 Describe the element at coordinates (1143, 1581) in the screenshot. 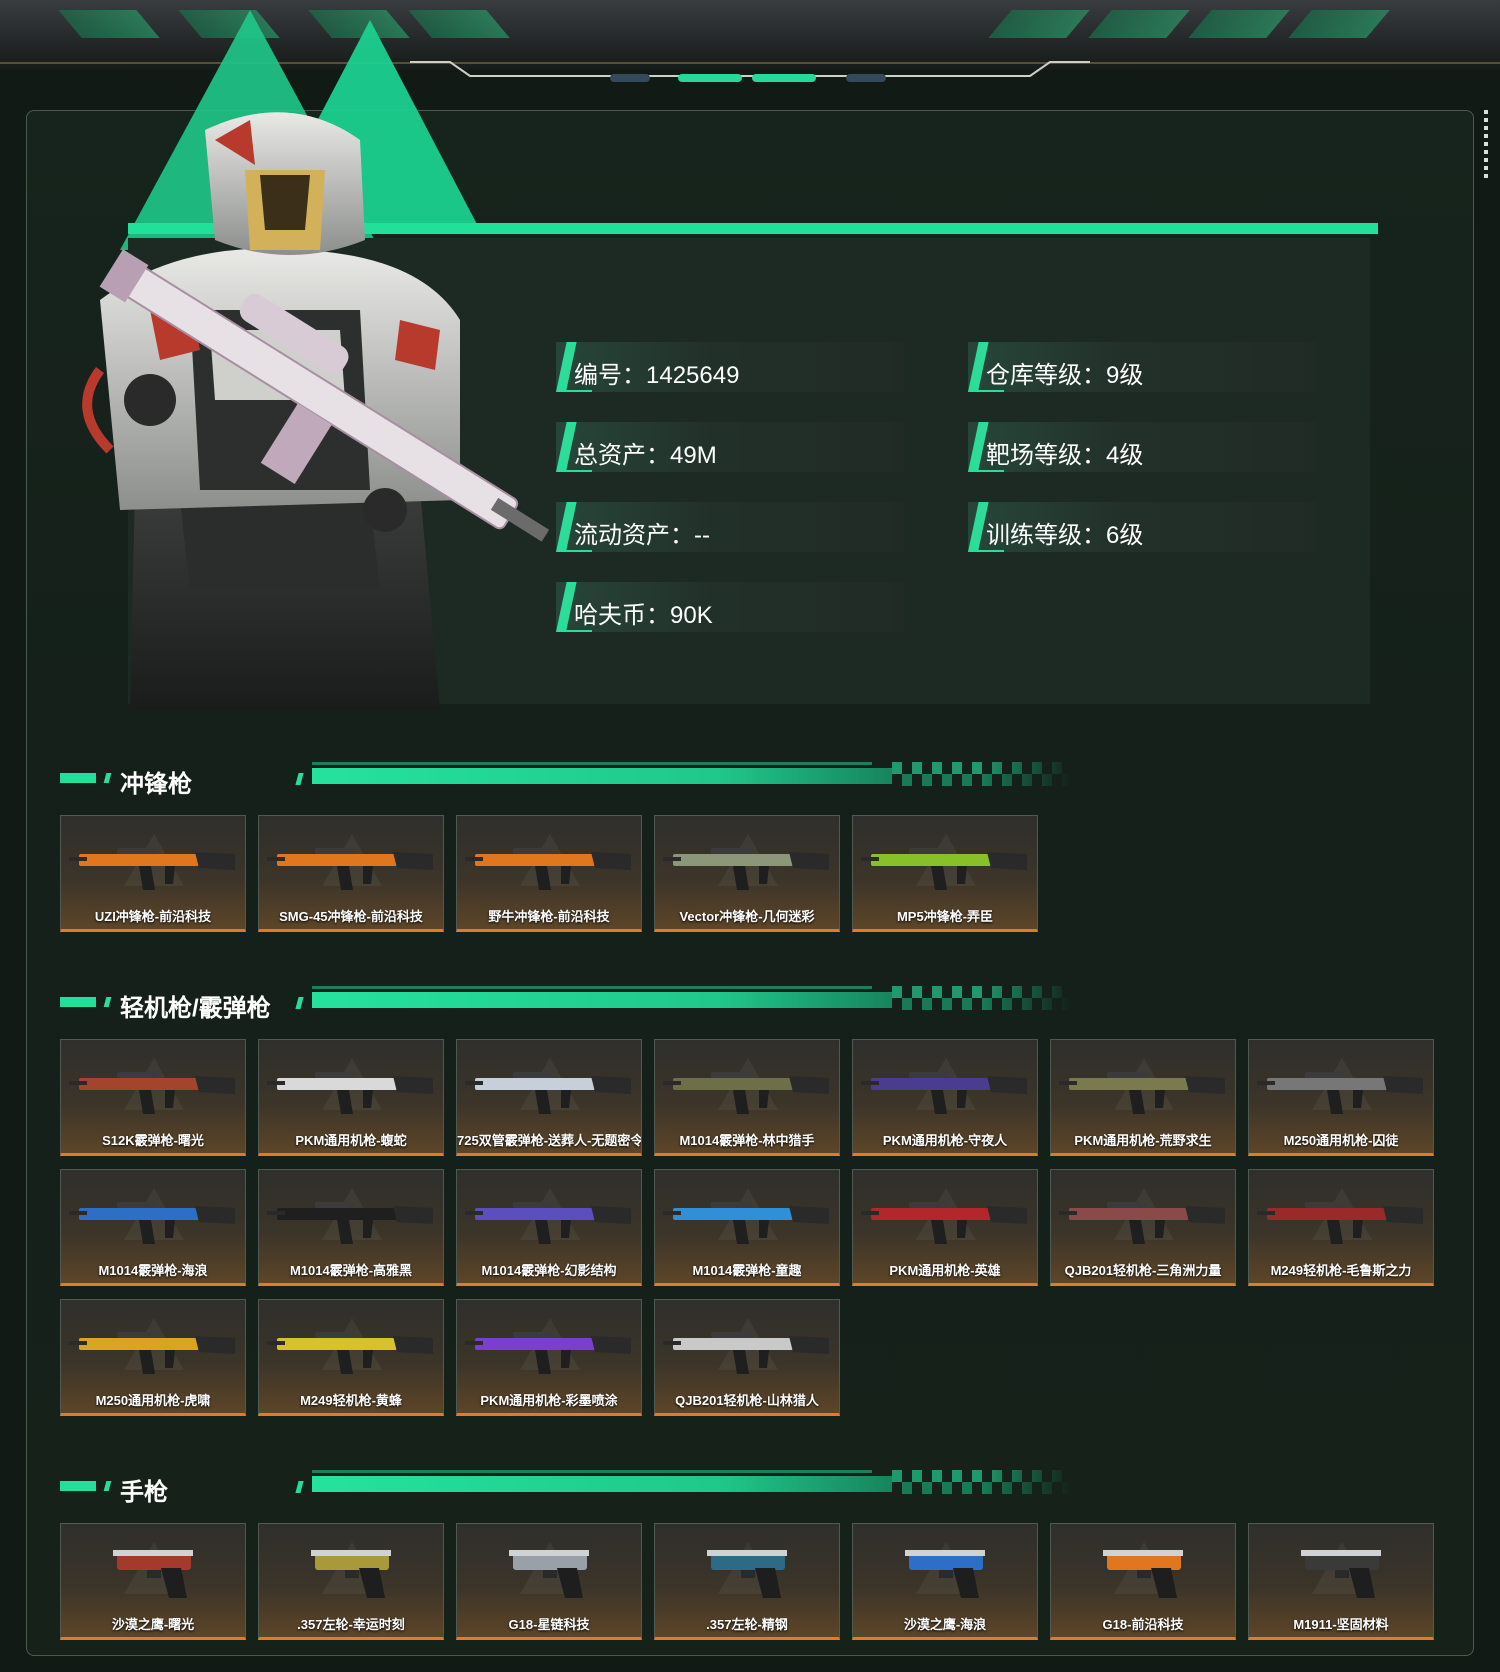

I see `weapon-card: G18-前沿科技` at that location.